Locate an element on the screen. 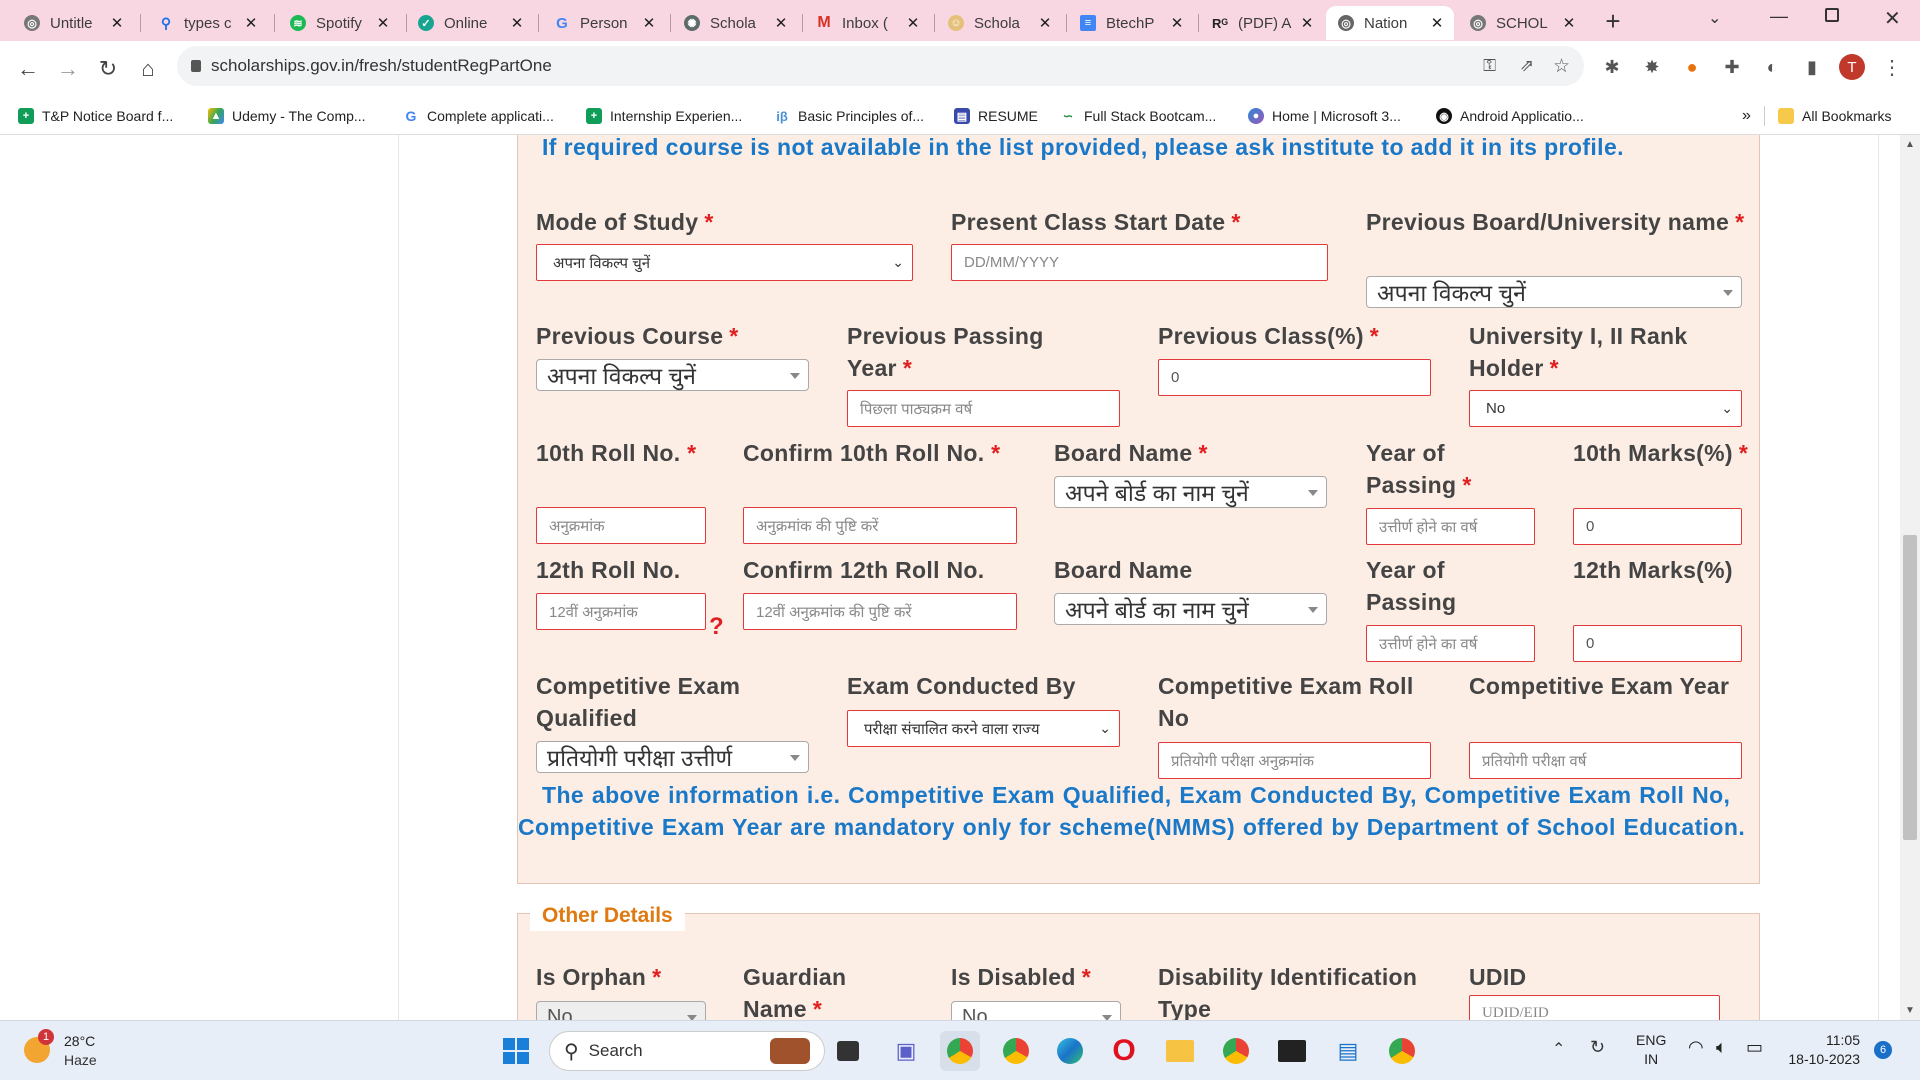 The height and width of the screenshot is (1080, 1920). terminal-icon is located at coordinates (1292, 1051).